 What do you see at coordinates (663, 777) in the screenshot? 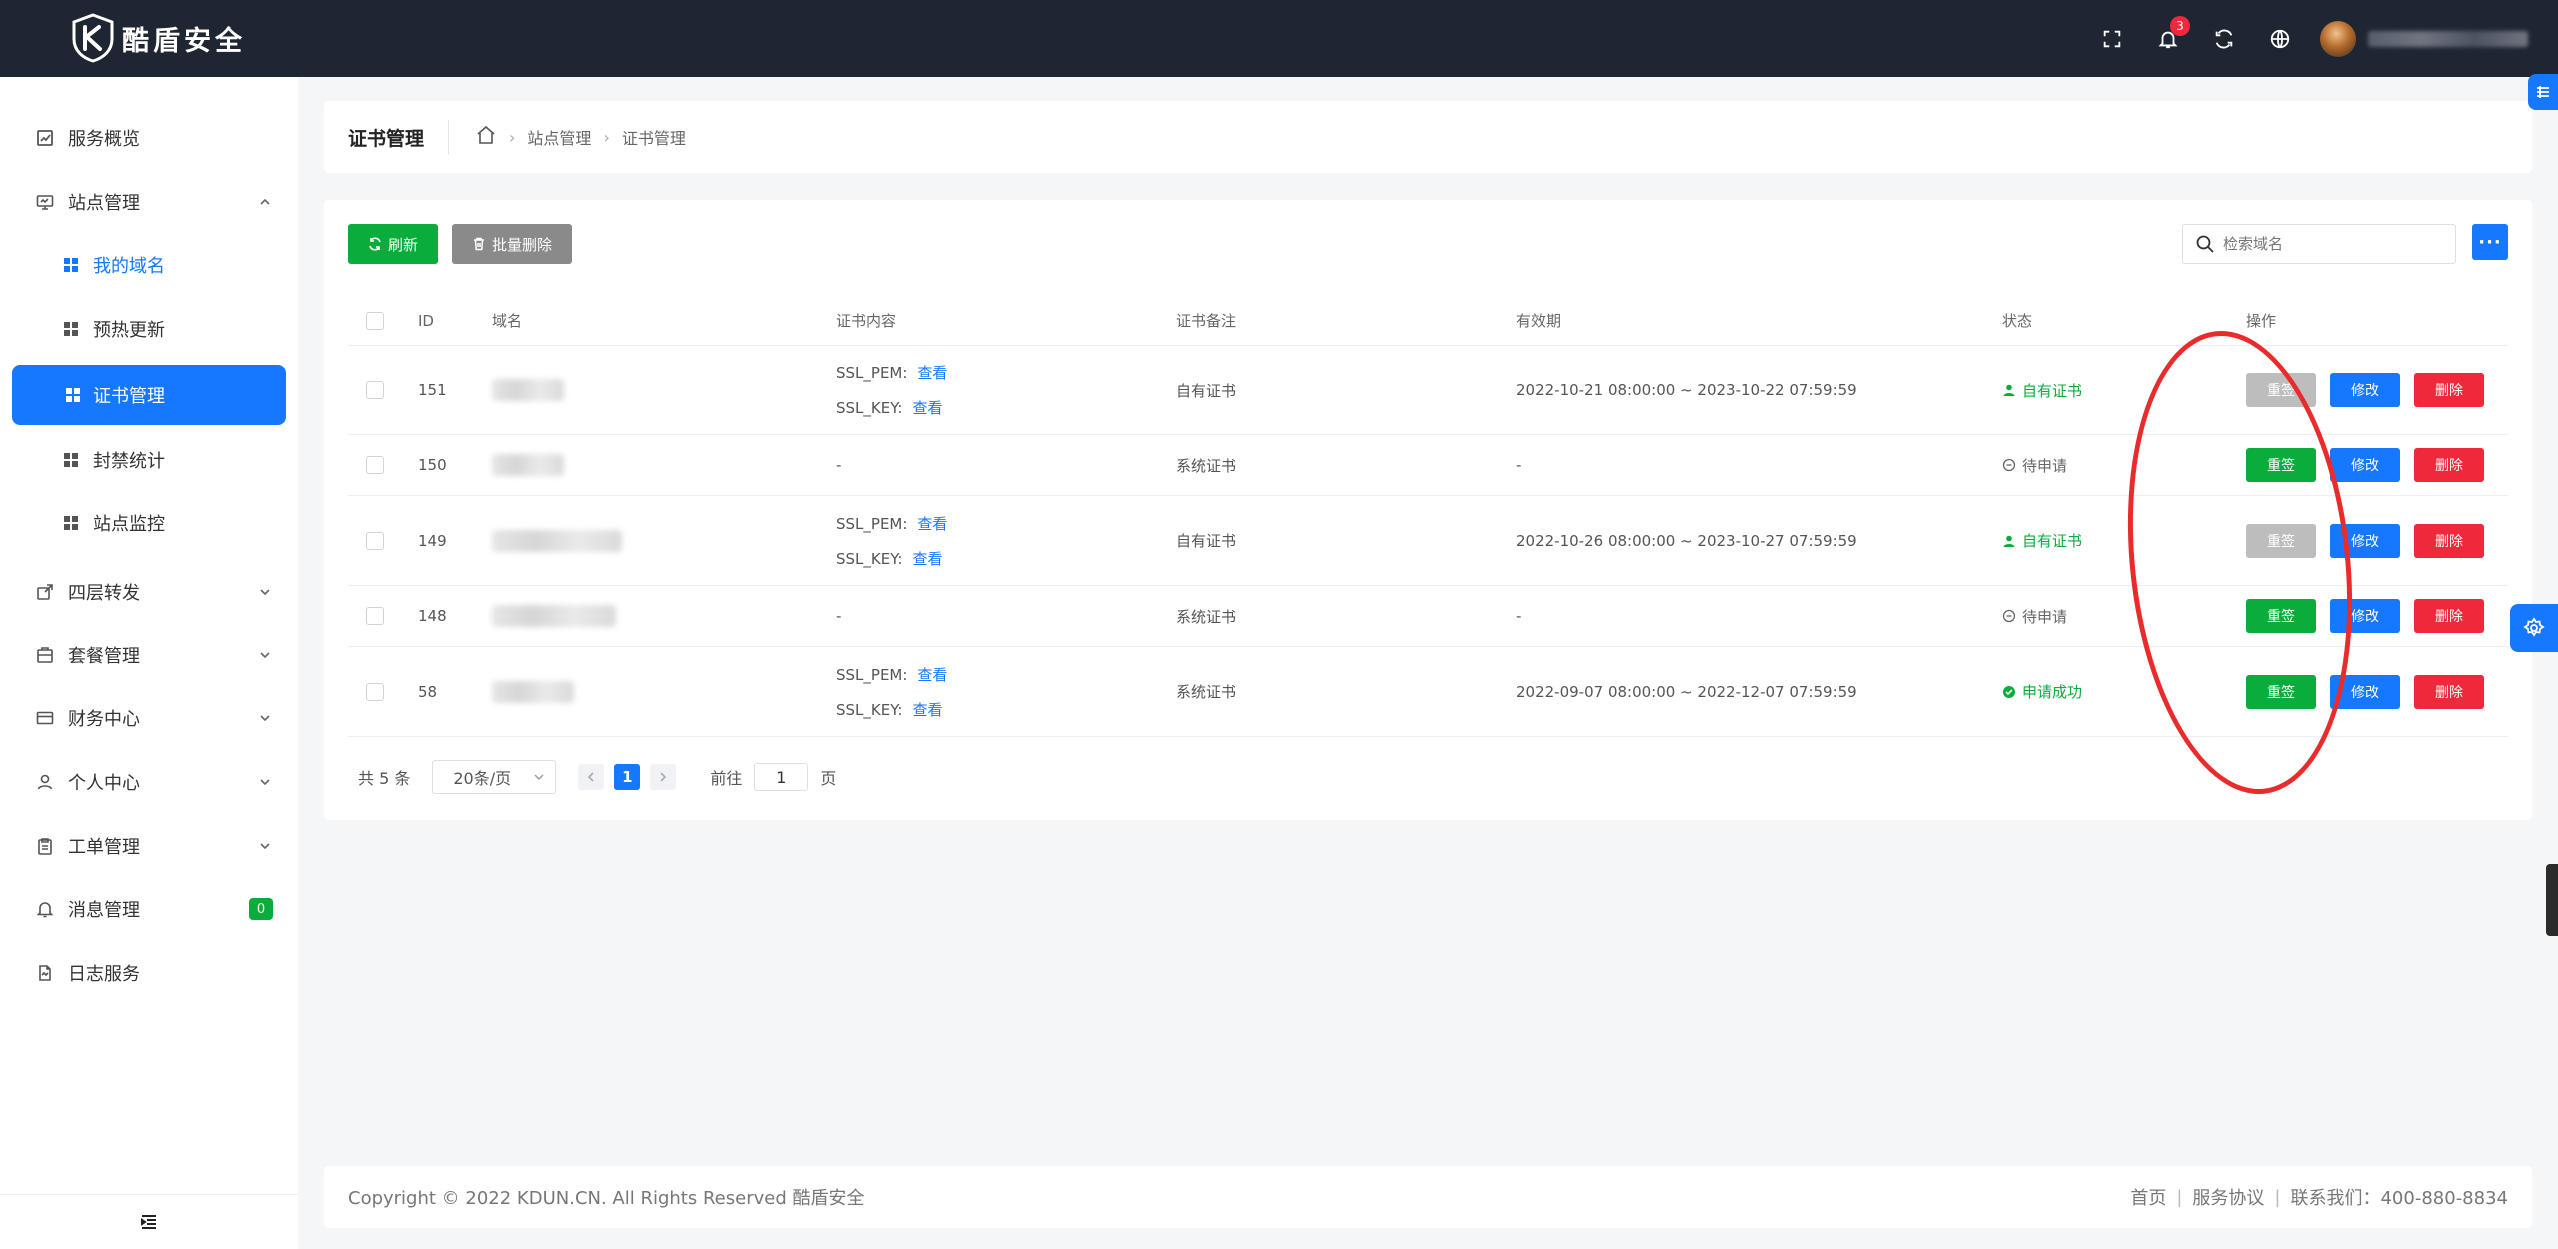
I see `next-page-button` at bounding box center [663, 777].